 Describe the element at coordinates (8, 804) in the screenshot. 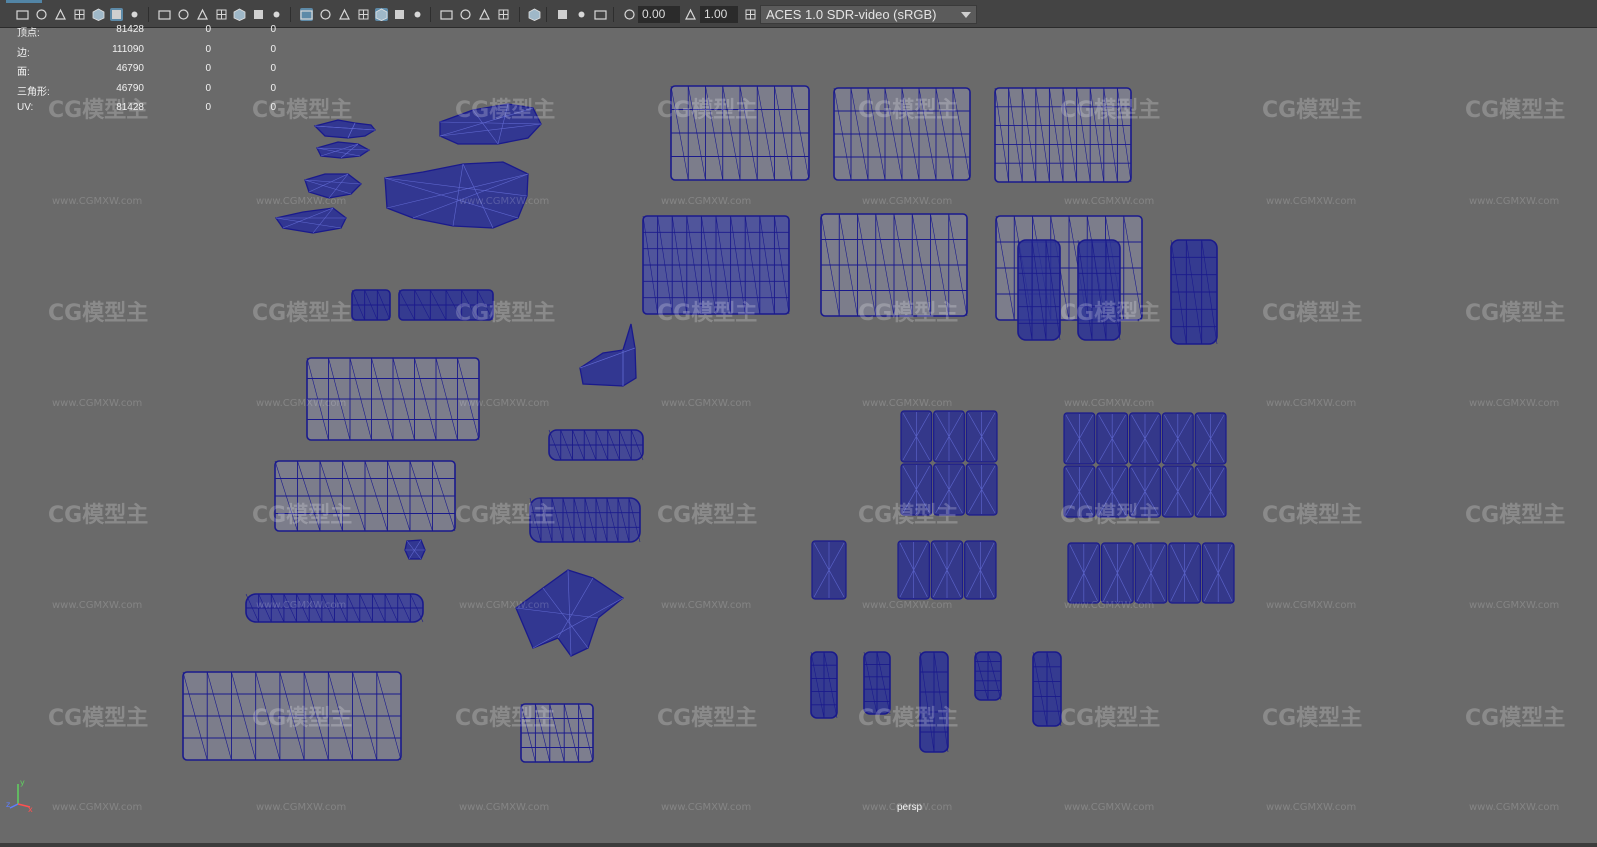

I see `axis-z-label: z` at that location.